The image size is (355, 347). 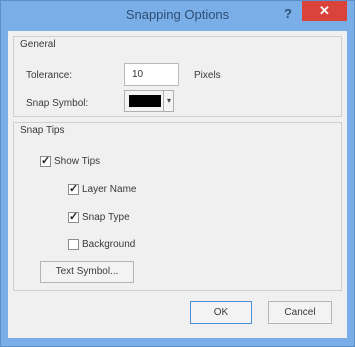 What do you see at coordinates (73, 189) in the screenshot?
I see `layer-name-checkbox: ✓` at bounding box center [73, 189].